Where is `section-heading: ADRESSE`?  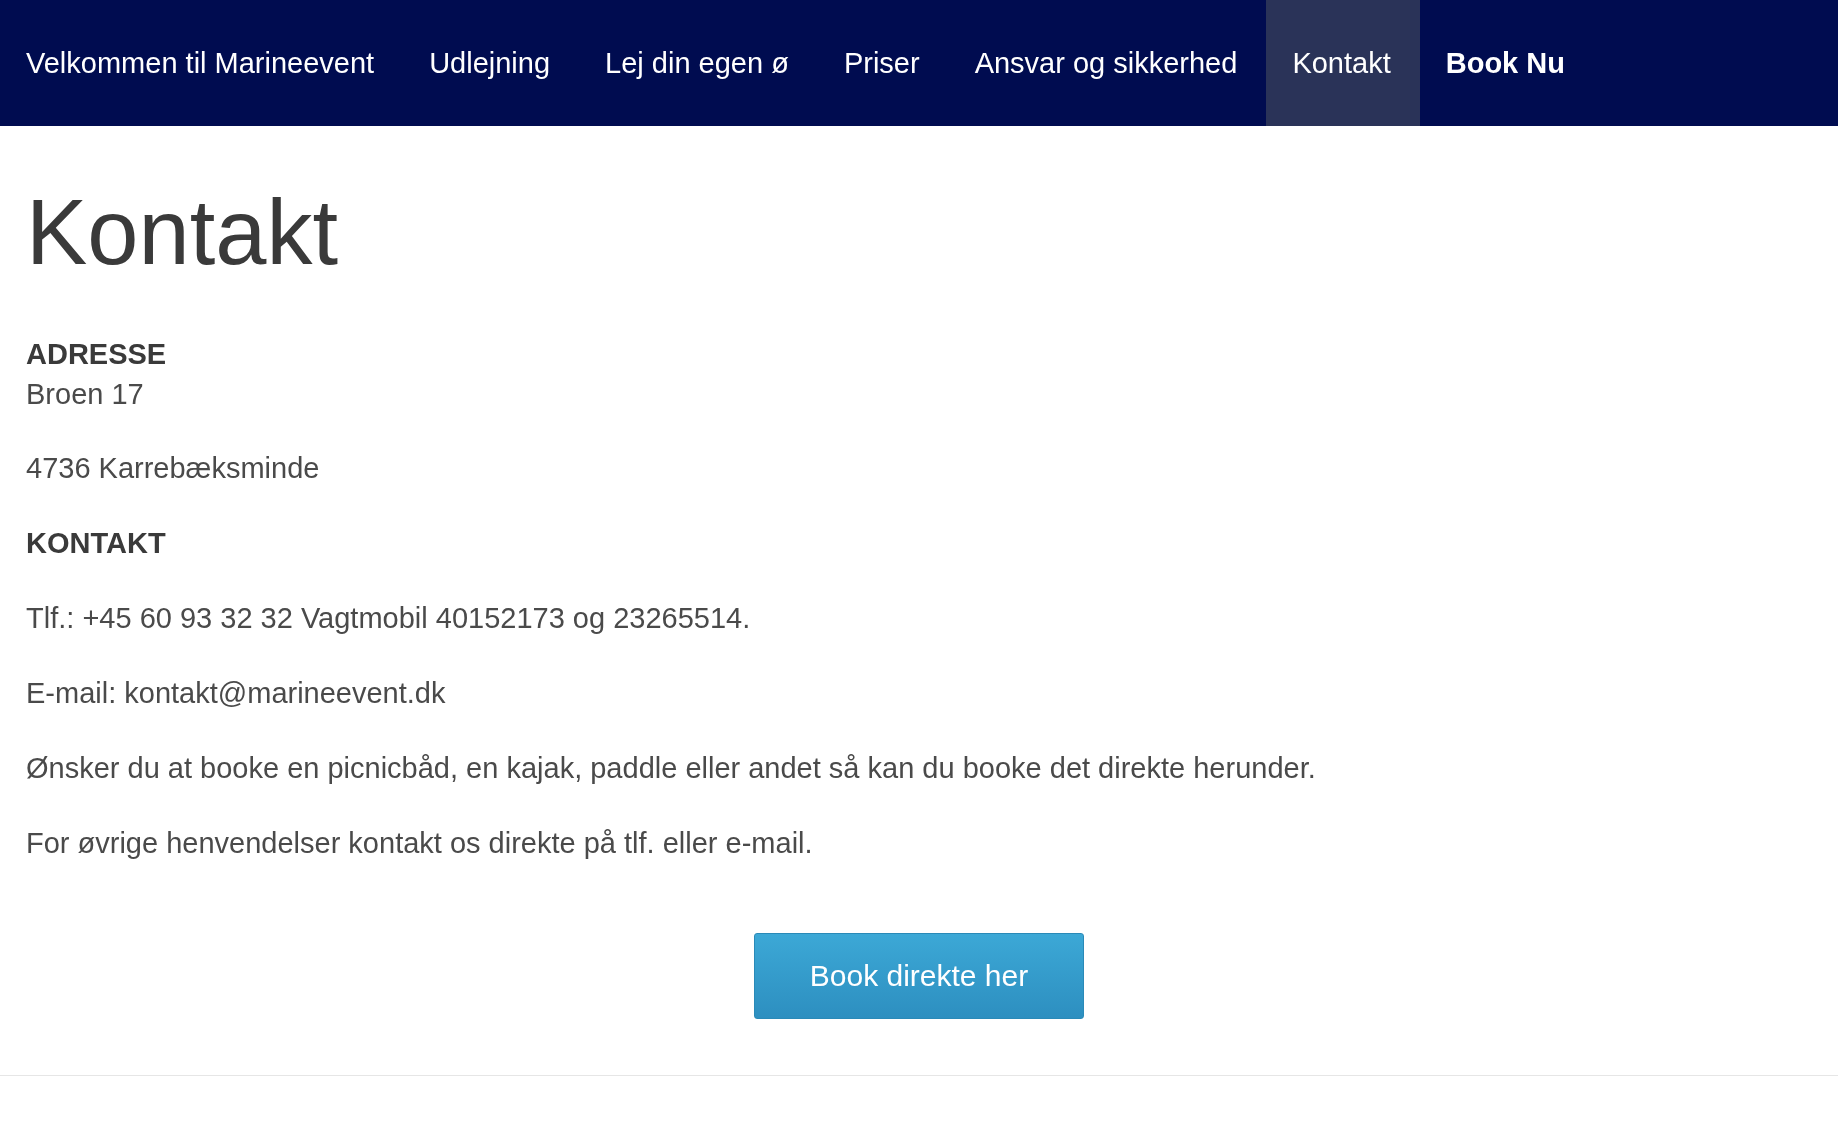
section-heading: ADRESSE is located at coordinates (97, 354).